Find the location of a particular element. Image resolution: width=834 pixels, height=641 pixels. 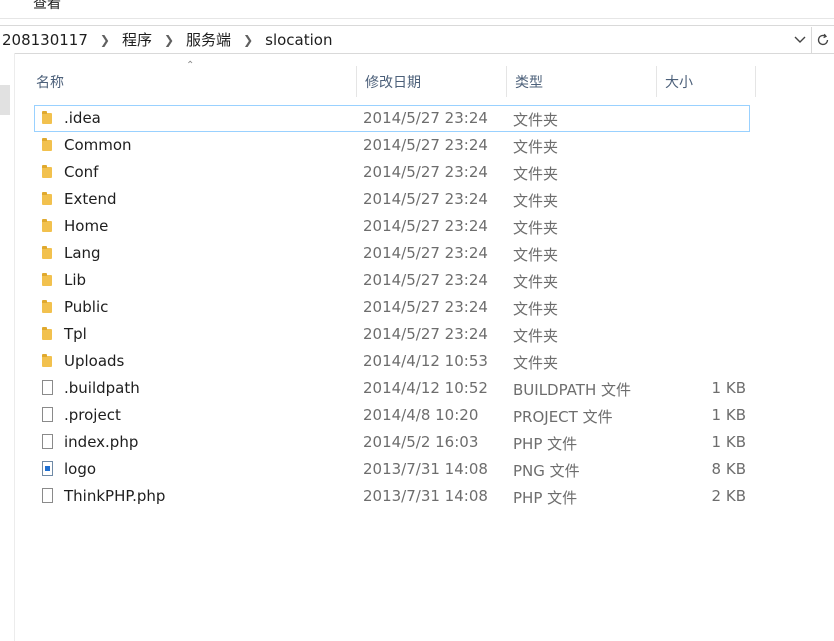

image-icon is located at coordinates (48, 469).